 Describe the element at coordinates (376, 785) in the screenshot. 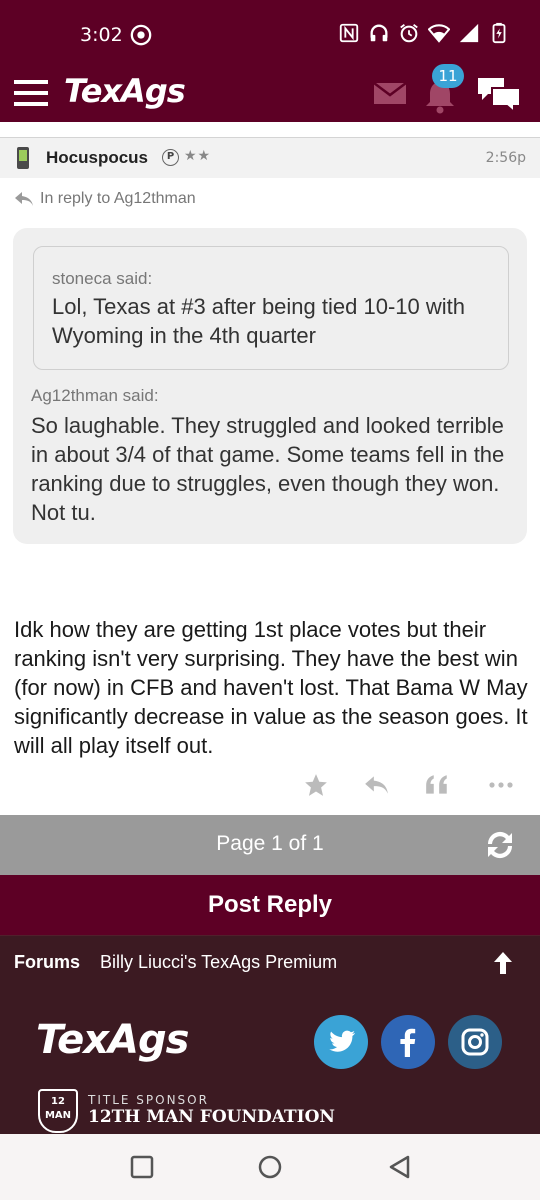

I see `reply-icon` at that location.